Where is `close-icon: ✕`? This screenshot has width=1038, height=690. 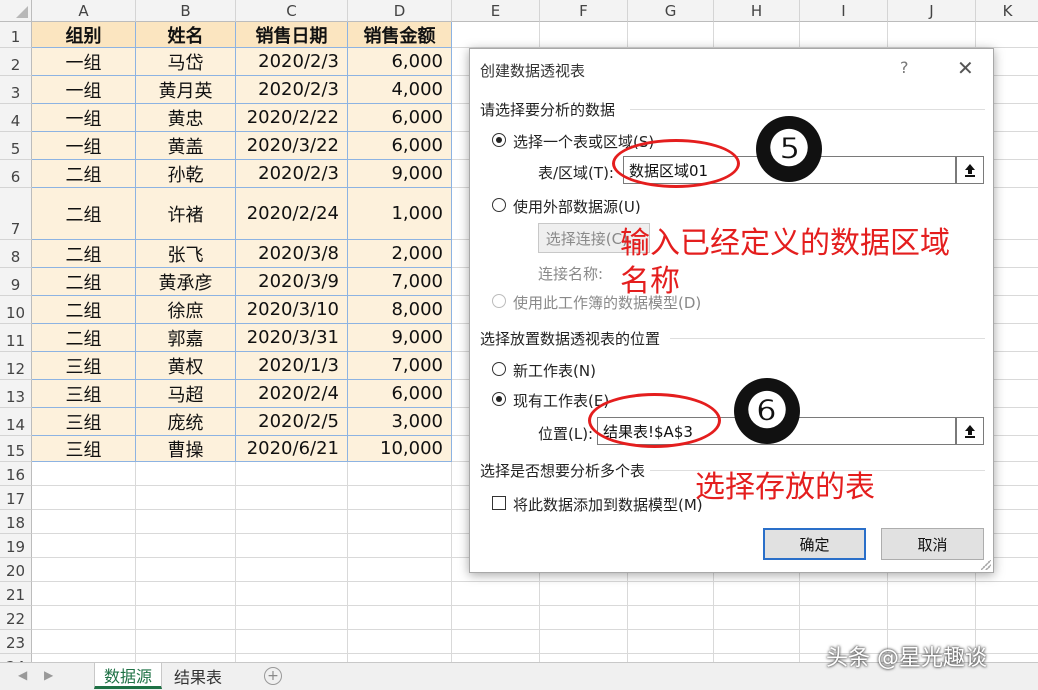
close-icon: ✕ is located at coordinates (965, 68).